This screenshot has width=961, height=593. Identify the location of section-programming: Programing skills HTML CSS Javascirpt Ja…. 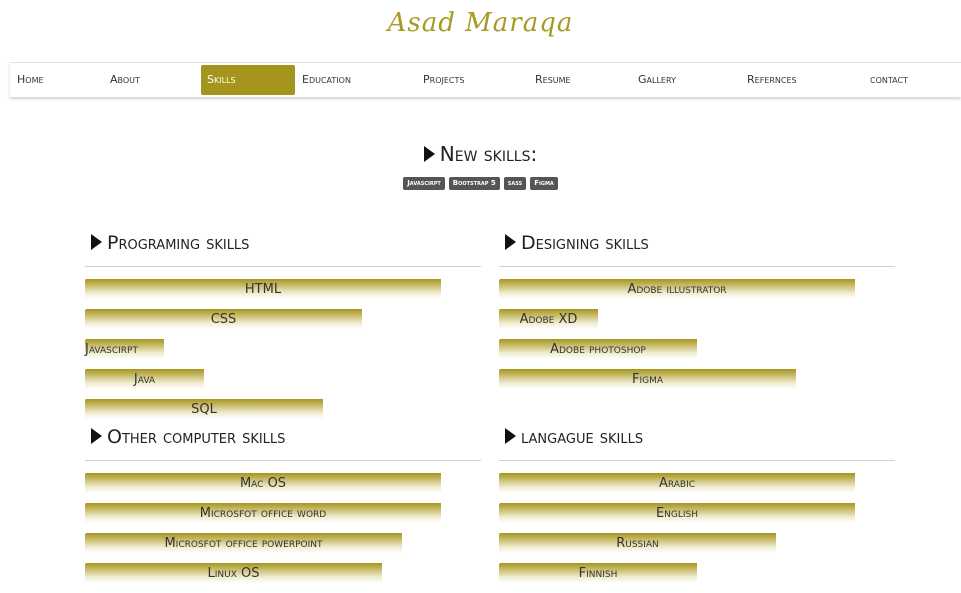
(283, 329).